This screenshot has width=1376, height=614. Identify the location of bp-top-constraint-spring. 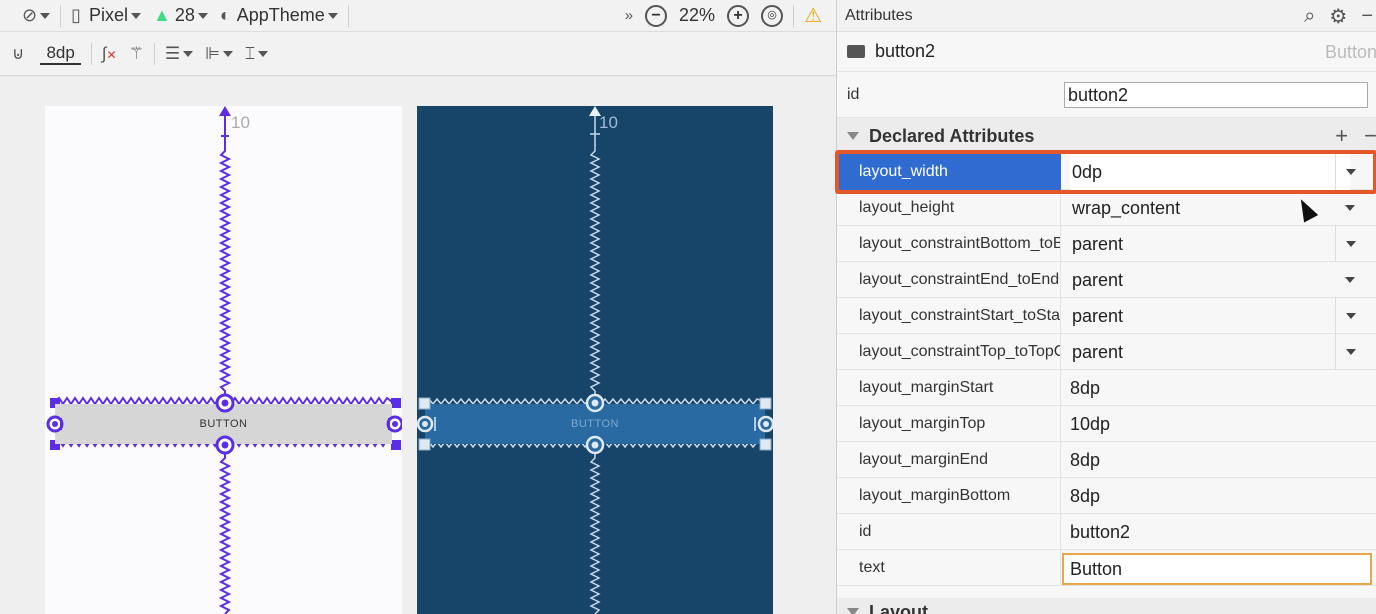
(595, 271).